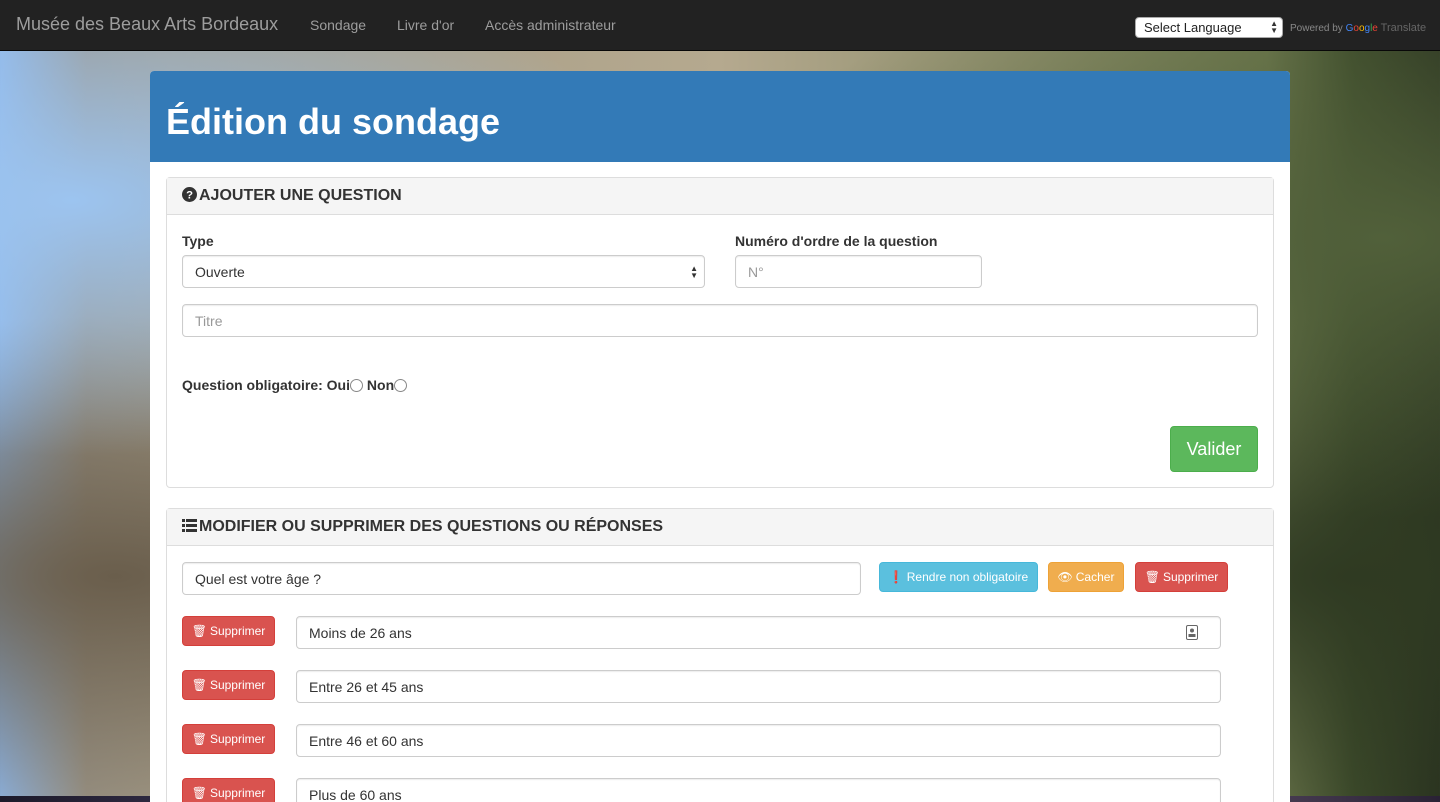 The width and height of the screenshot is (1440, 802). I want to click on hide-question-label: Cacher, so click(1095, 577).